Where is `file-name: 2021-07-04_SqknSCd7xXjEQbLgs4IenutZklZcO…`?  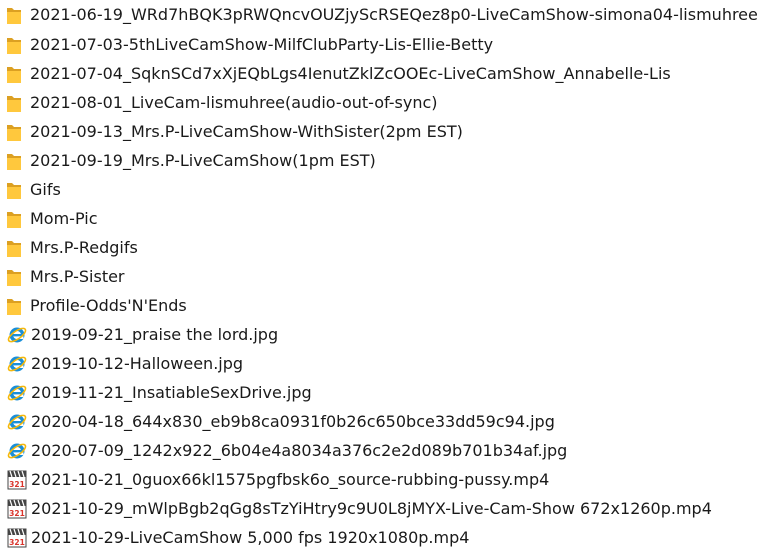 file-name: 2021-07-04_SqknSCd7xXjEQbLgs4IenutZklZcO… is located at coordinates (350, 73).